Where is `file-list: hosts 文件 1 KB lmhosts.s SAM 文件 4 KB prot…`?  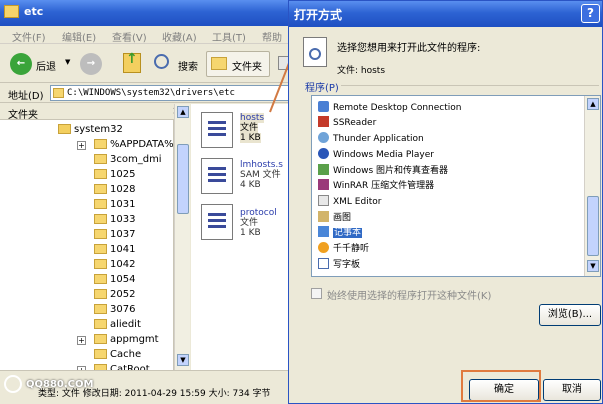 file-list: hosts 文件 1 KB lmhosts.s SAM 文件 4 KB prot… is located at coordinates (241, 237).